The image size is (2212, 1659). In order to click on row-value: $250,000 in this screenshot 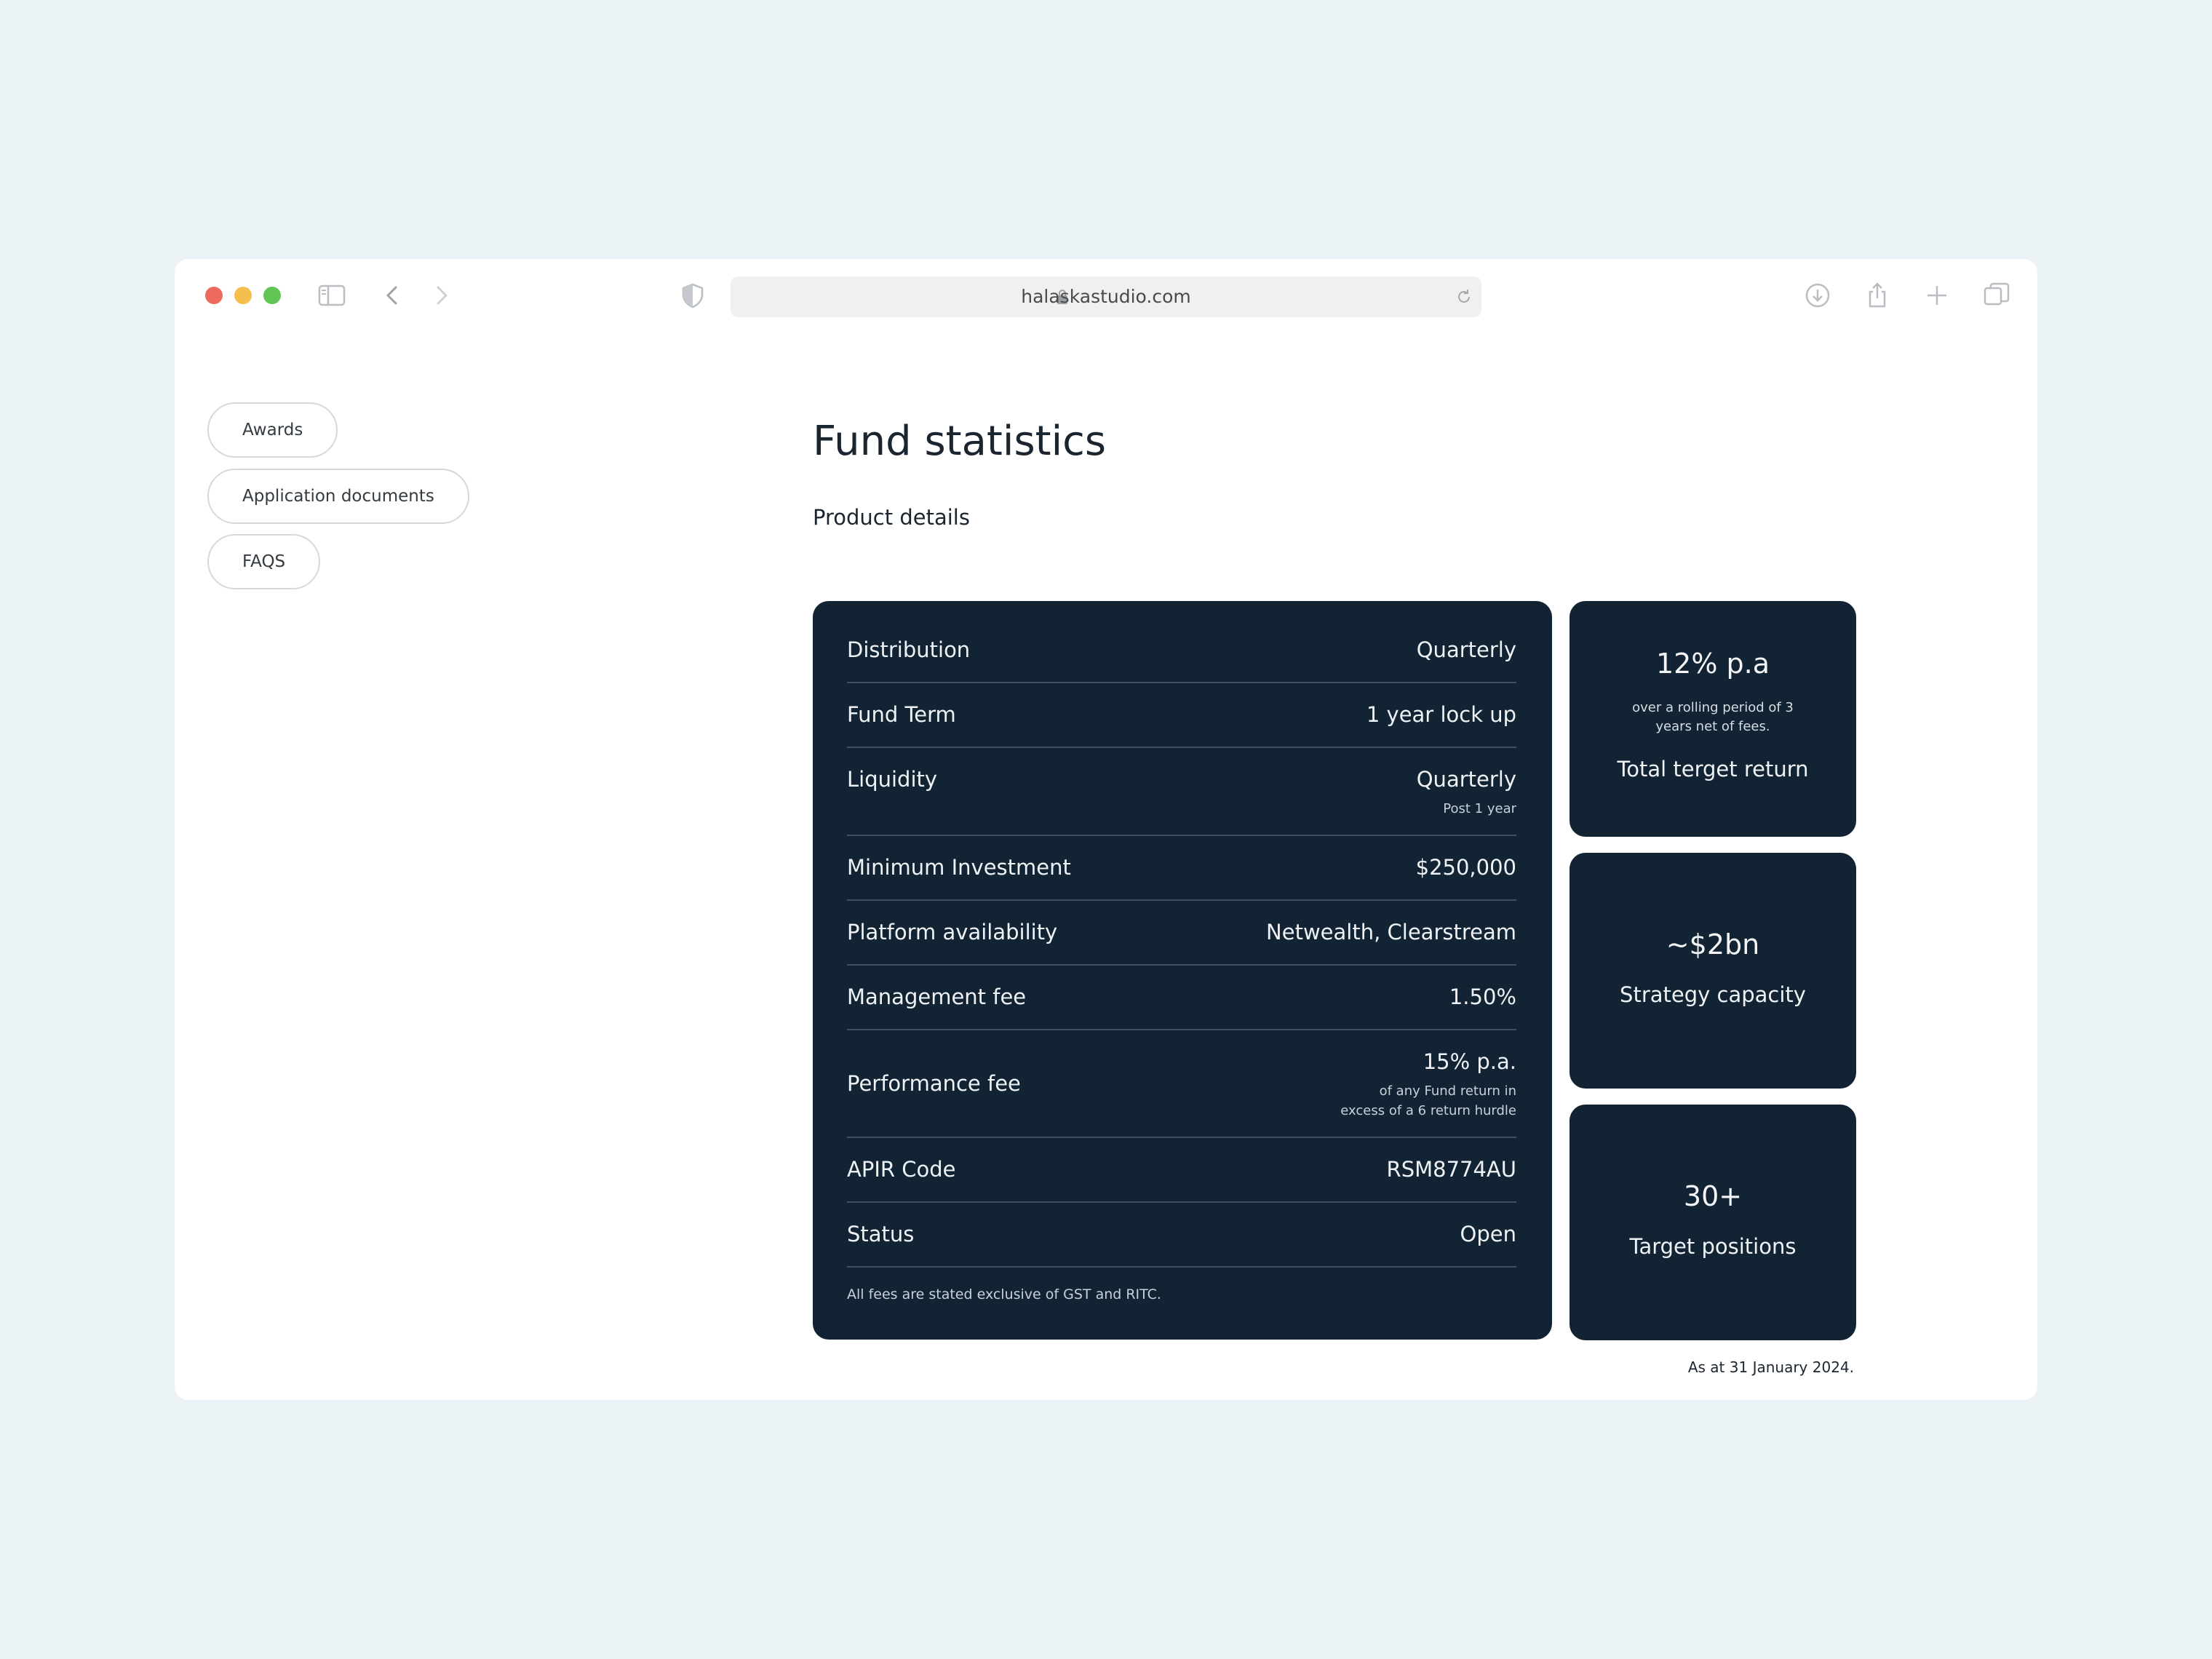, I will do `click(1465, 867)`.